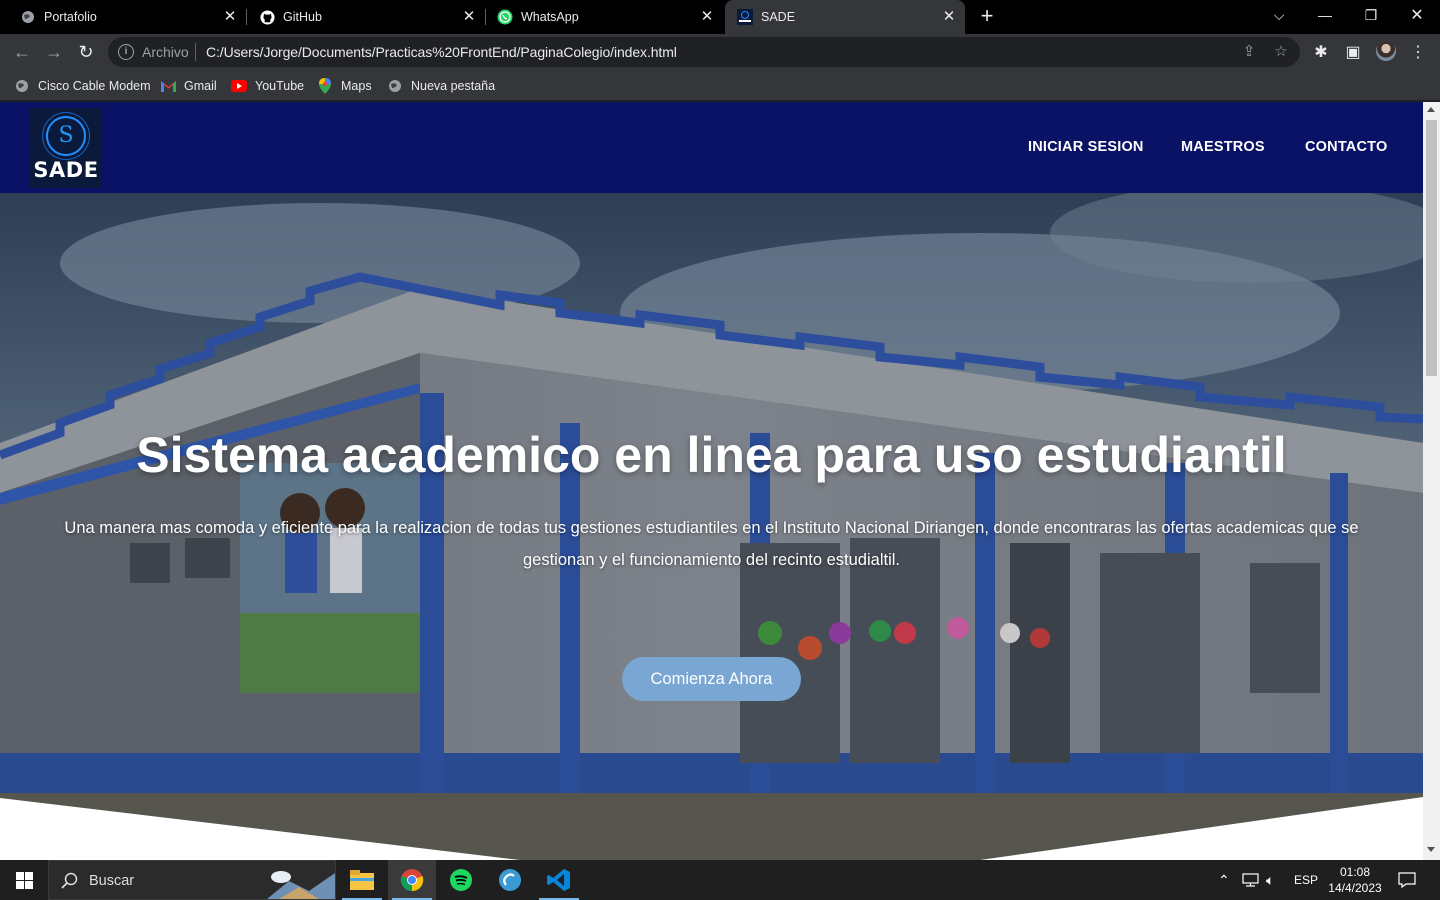  I want to click on bookmark-youtube: YouTube, so click(267, 86).